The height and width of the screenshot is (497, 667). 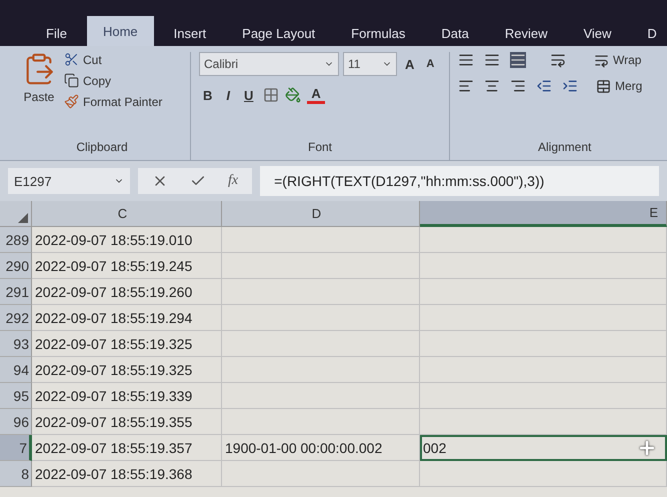 I want to click on clipboard-command: Copy, so click(x=113, y=80).